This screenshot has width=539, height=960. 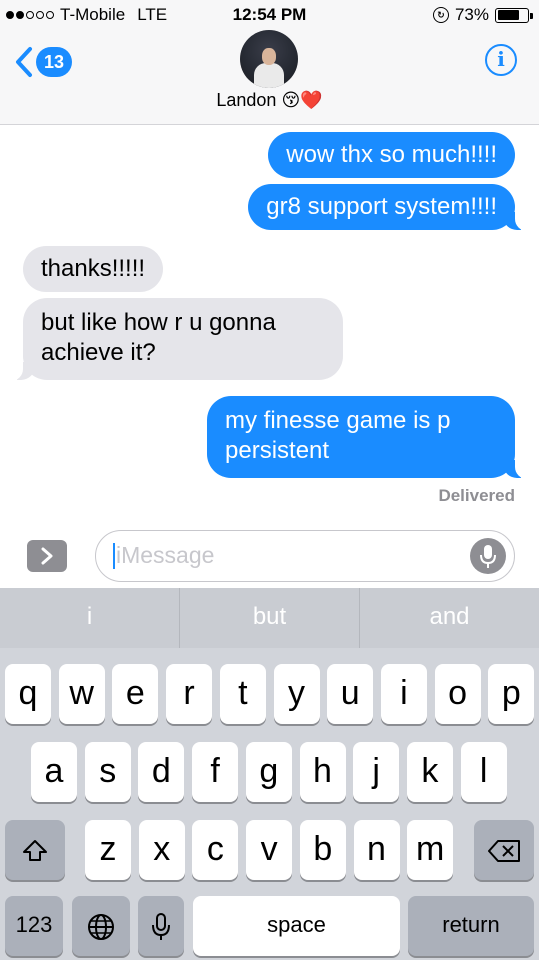 What do you see at coordinates (376, 772) in the screenshot?
I see `key-j: j` at bounding box center [376, 772].